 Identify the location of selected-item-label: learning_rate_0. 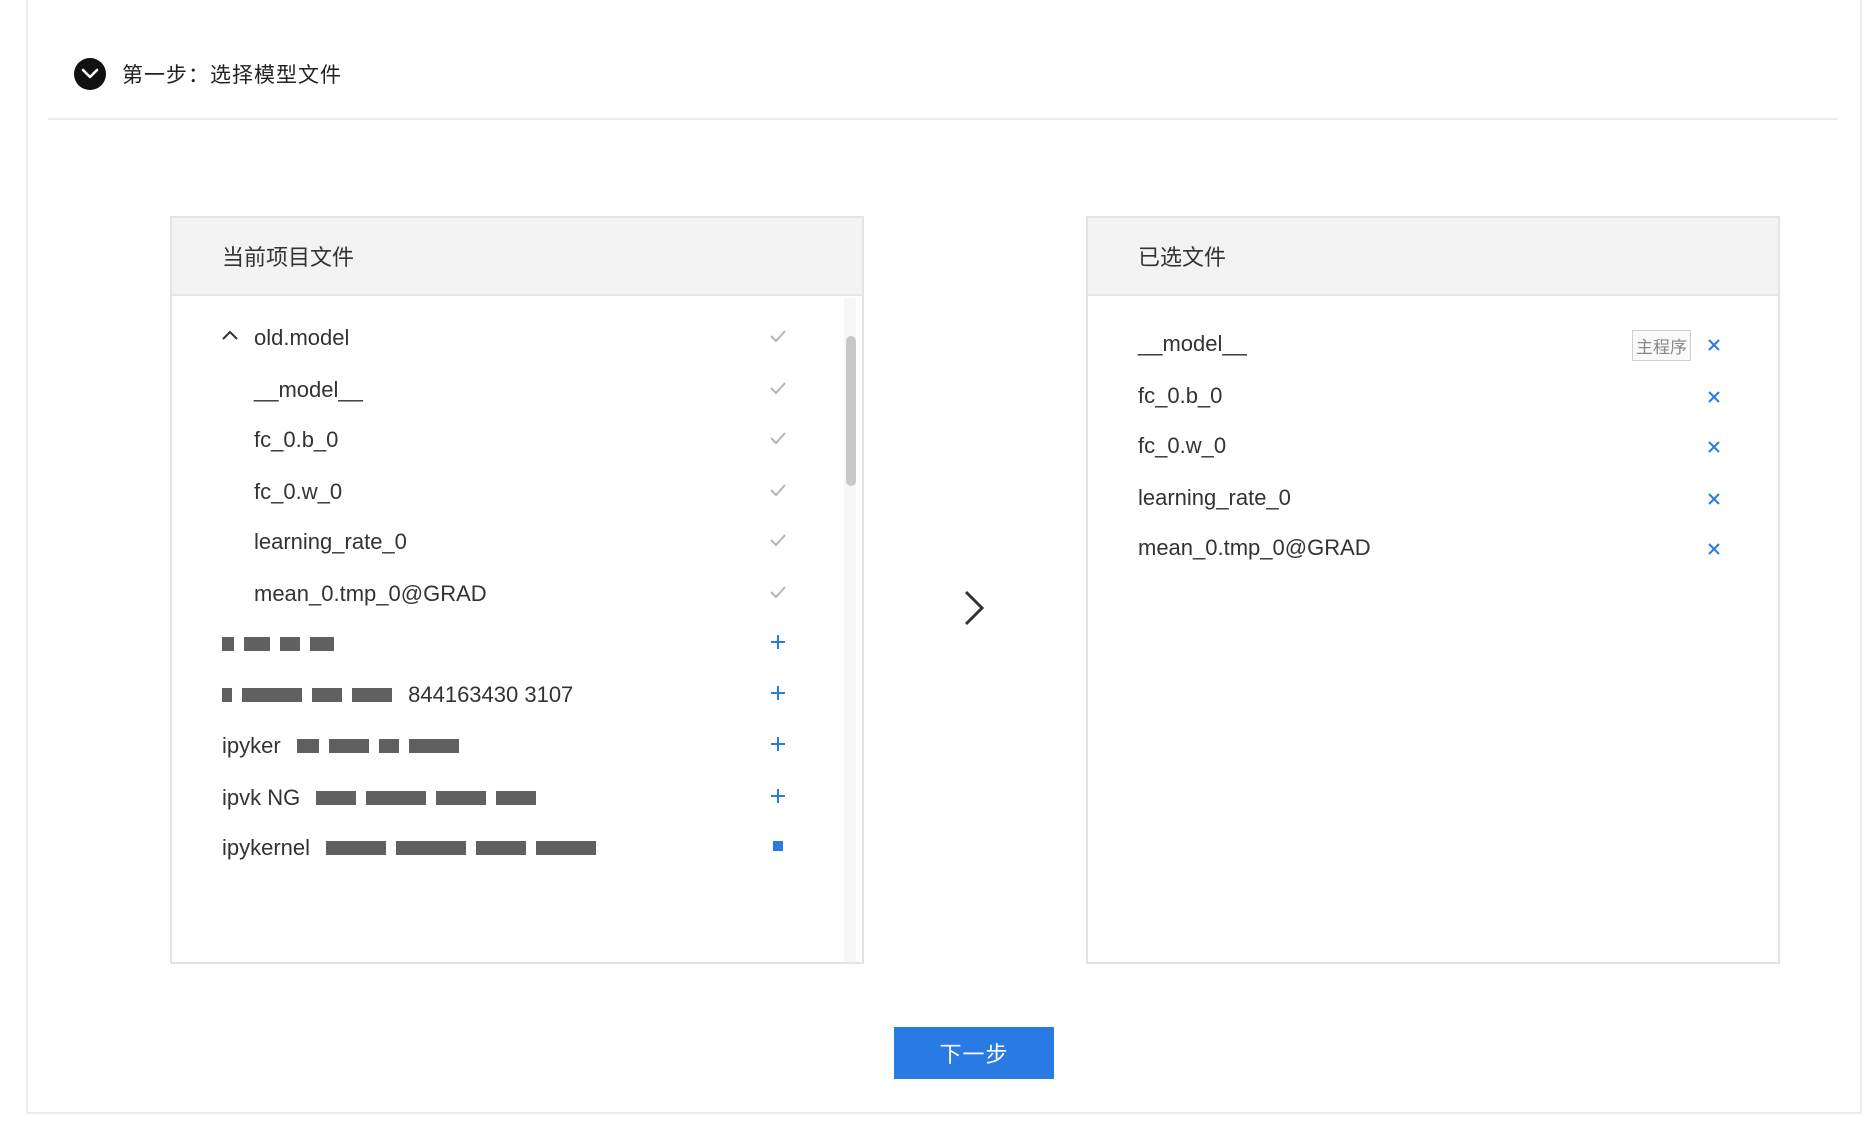
(1214, 497).